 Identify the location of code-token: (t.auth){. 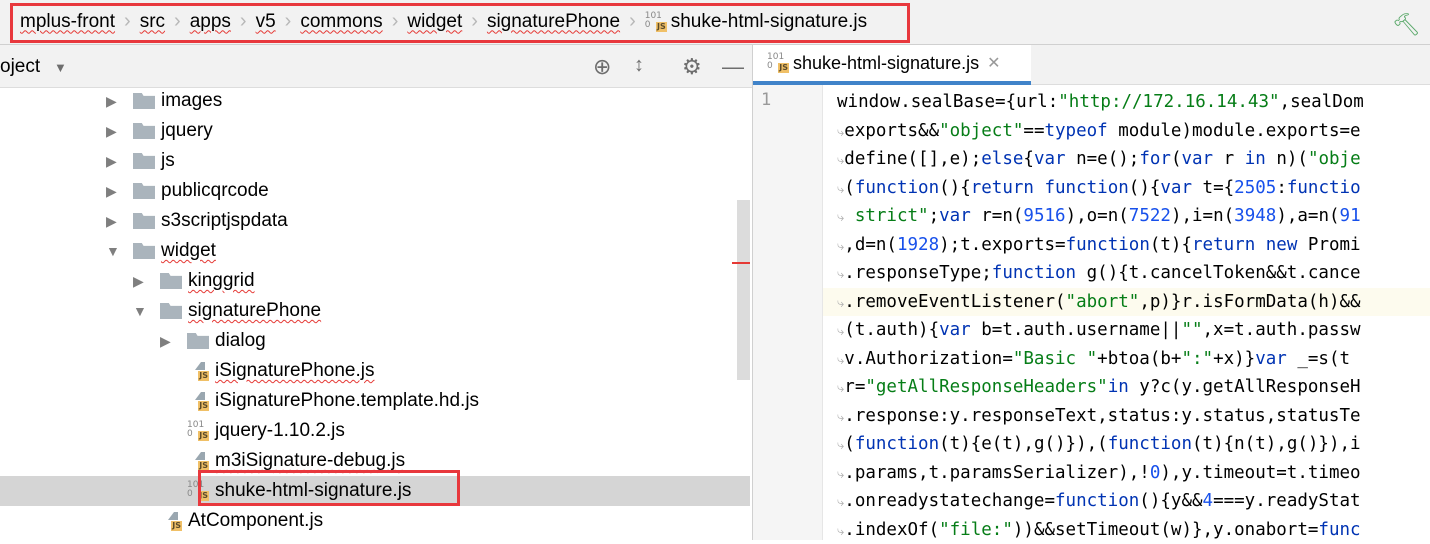
(891, 330).